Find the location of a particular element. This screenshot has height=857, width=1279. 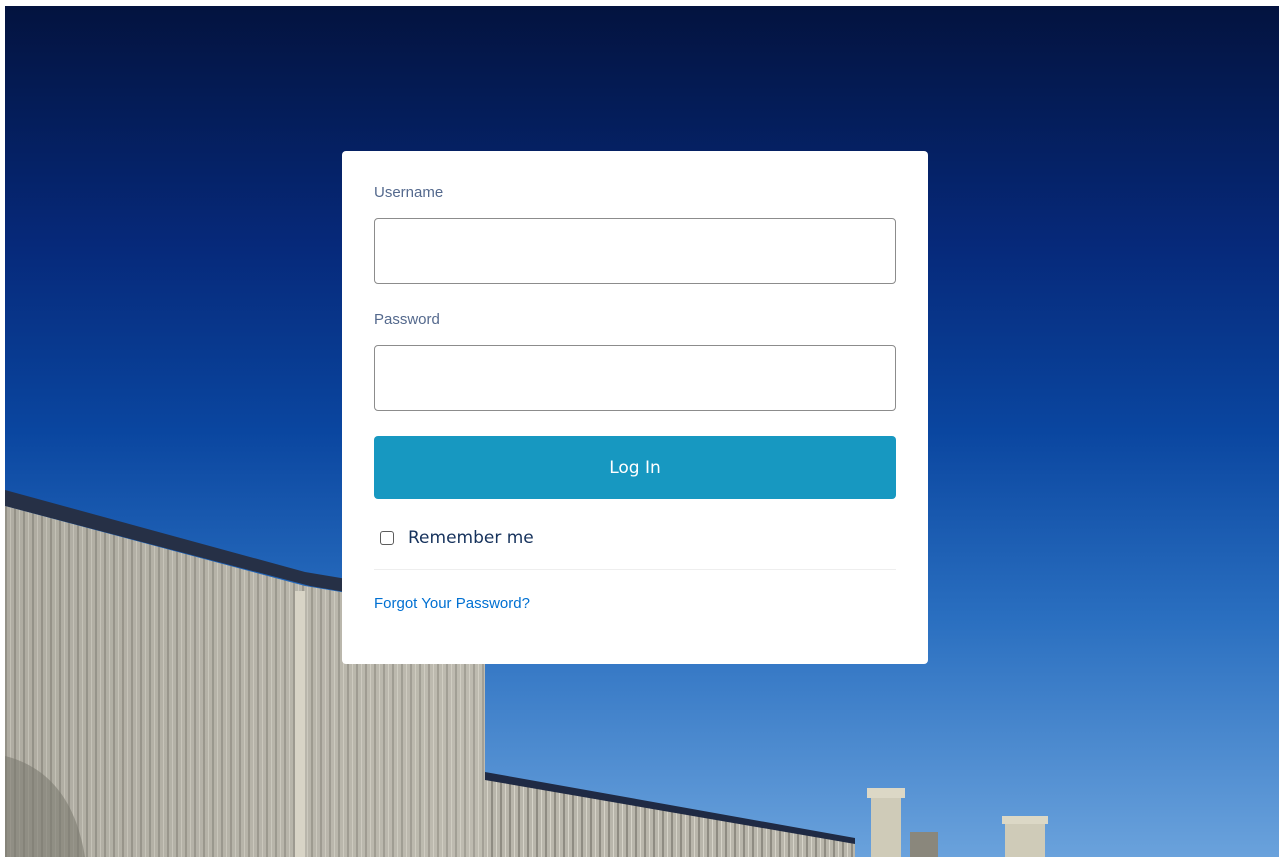

password-label: Password is located at coordinates (407, 319).